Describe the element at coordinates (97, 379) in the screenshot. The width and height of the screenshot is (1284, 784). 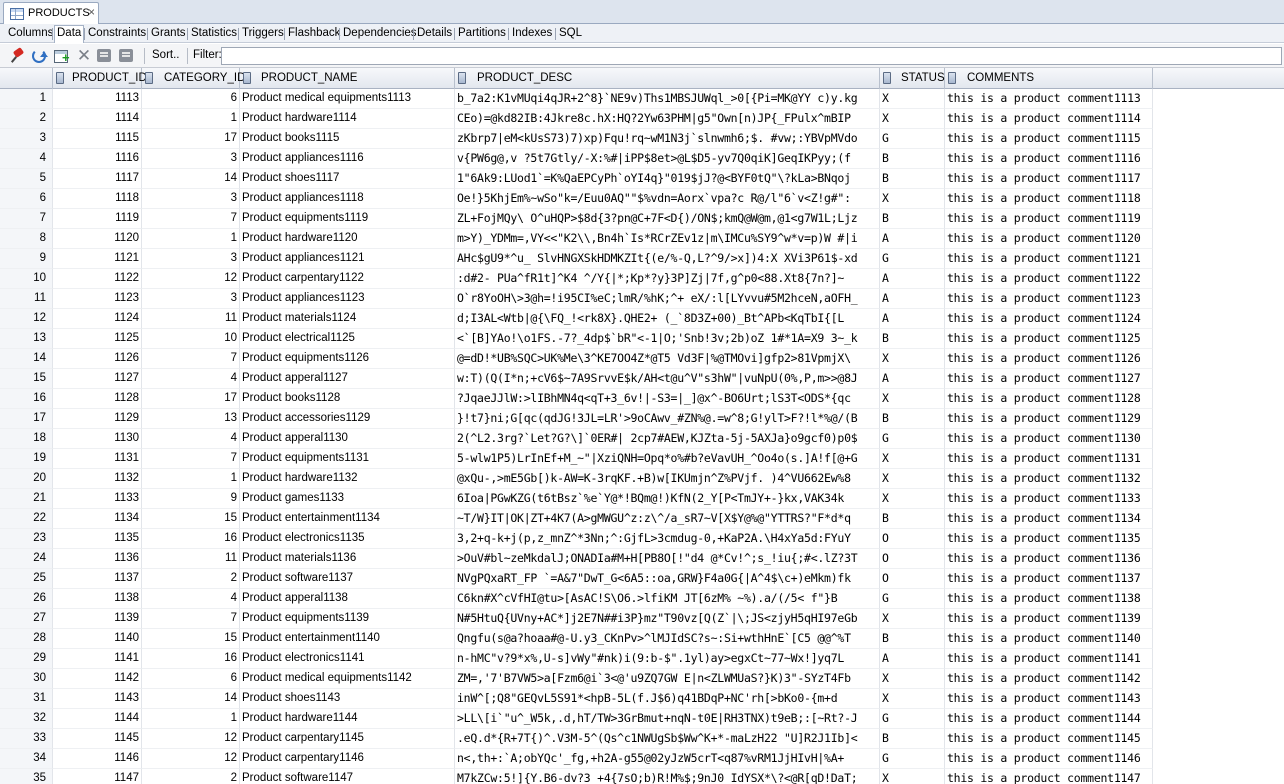
I see `product-id-cell: 1127` at that location.